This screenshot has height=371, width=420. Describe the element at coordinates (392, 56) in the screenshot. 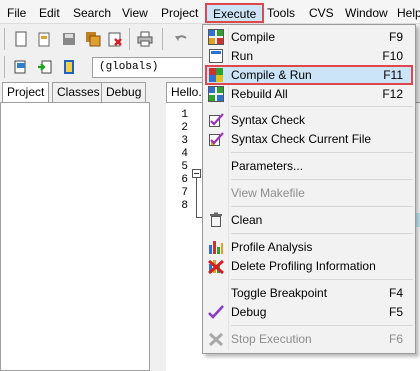

I see `menu-item-shortcut: F10` at that location.